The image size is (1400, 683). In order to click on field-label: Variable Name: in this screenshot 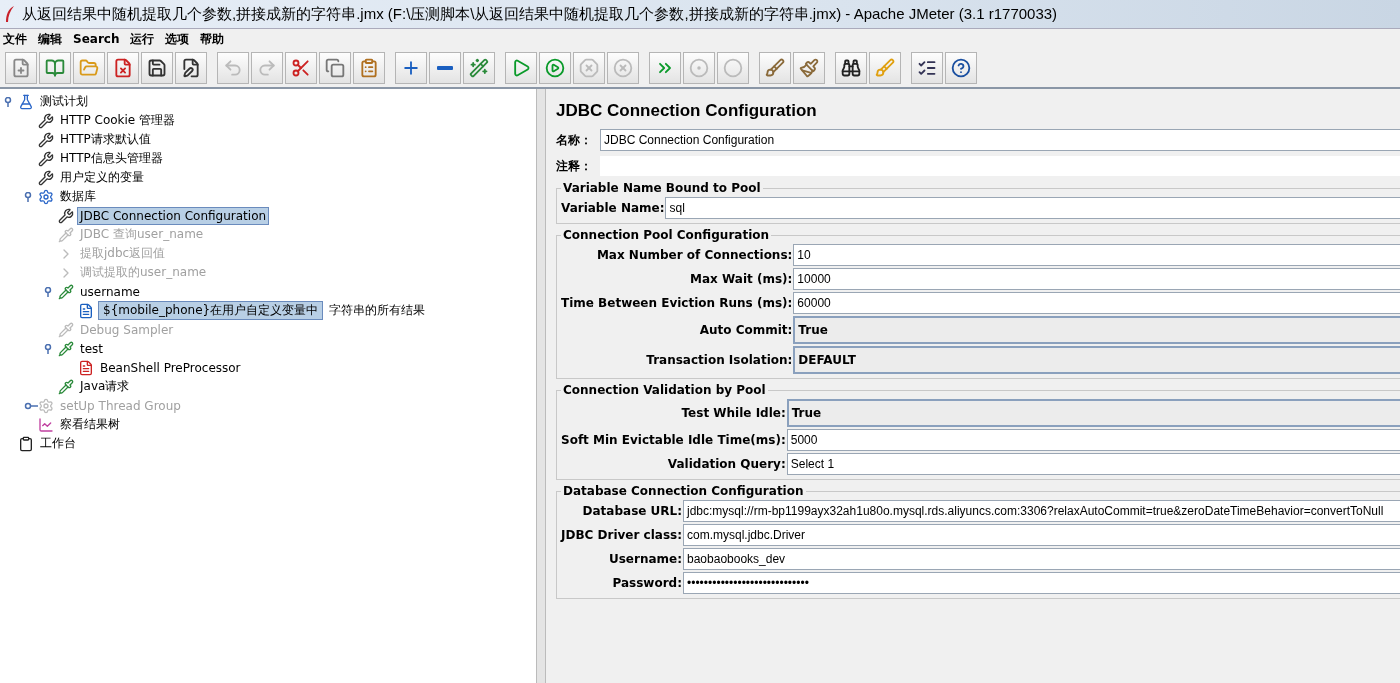, I will do `click(613, 208)`.